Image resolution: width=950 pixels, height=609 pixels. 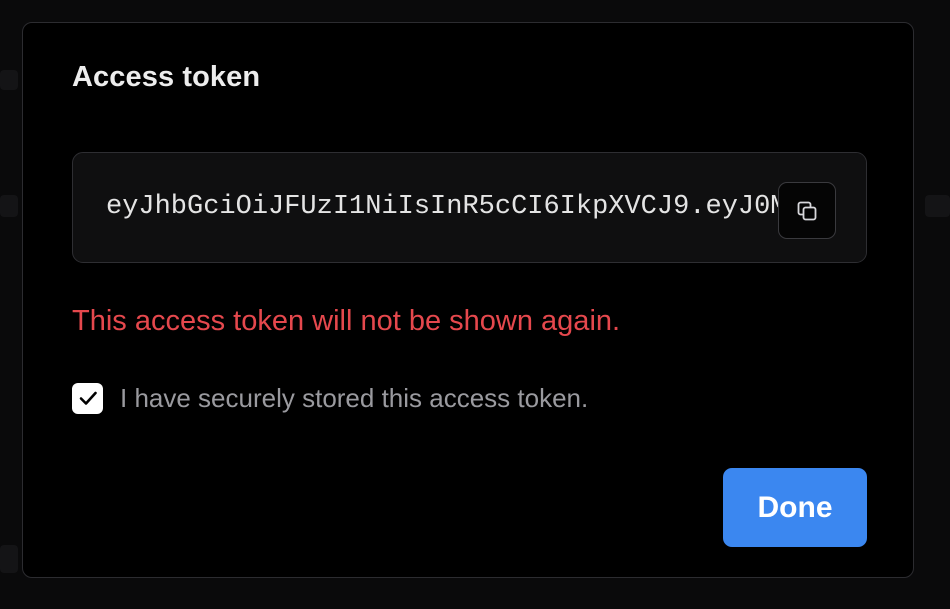 I want to click on checkmark-icon, so click(x=88, y=398).